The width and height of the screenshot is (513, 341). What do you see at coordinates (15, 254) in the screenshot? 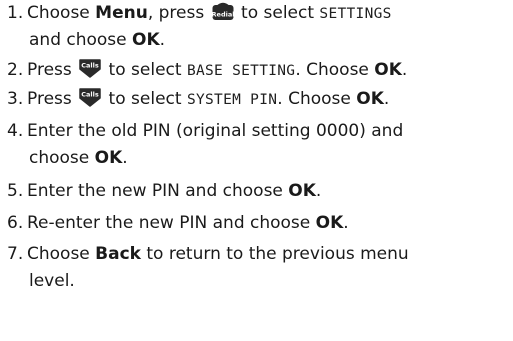
I see `step-number: 7.` at bounding box center [15, 254].